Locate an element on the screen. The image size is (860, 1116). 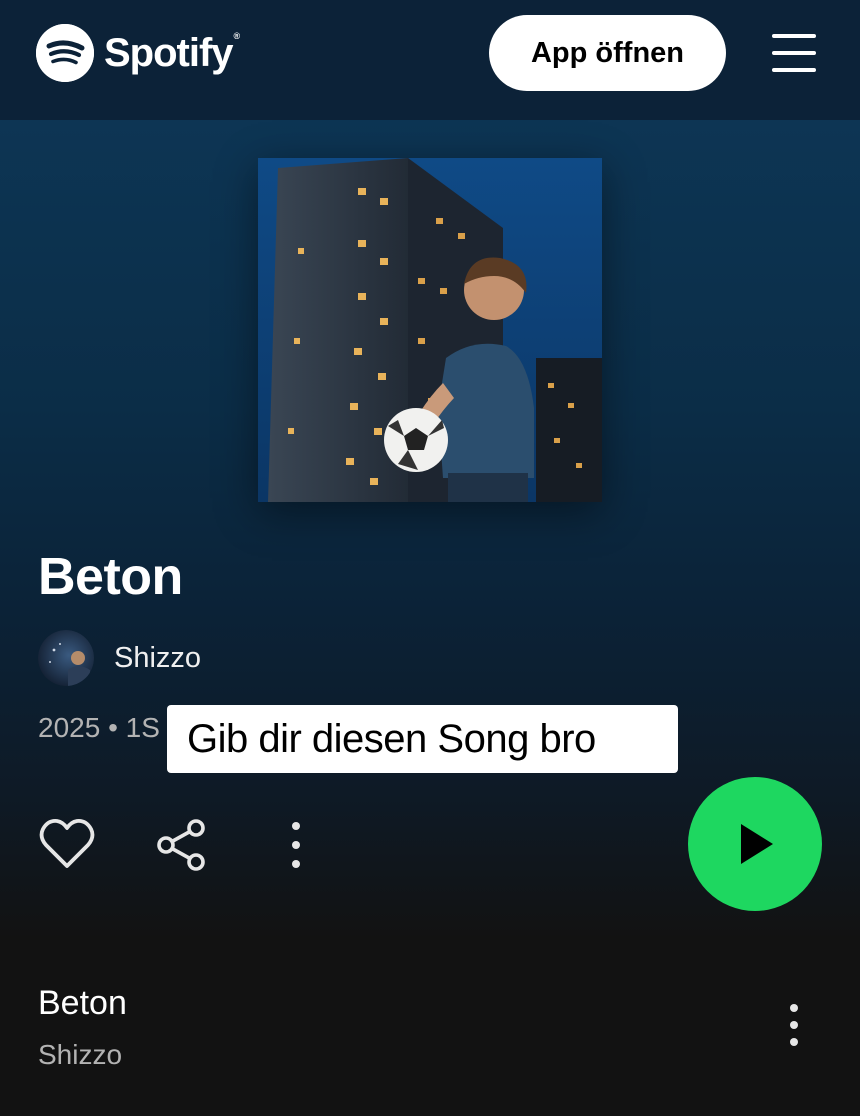
release-title: Beton is located at coordinates (110, 577).